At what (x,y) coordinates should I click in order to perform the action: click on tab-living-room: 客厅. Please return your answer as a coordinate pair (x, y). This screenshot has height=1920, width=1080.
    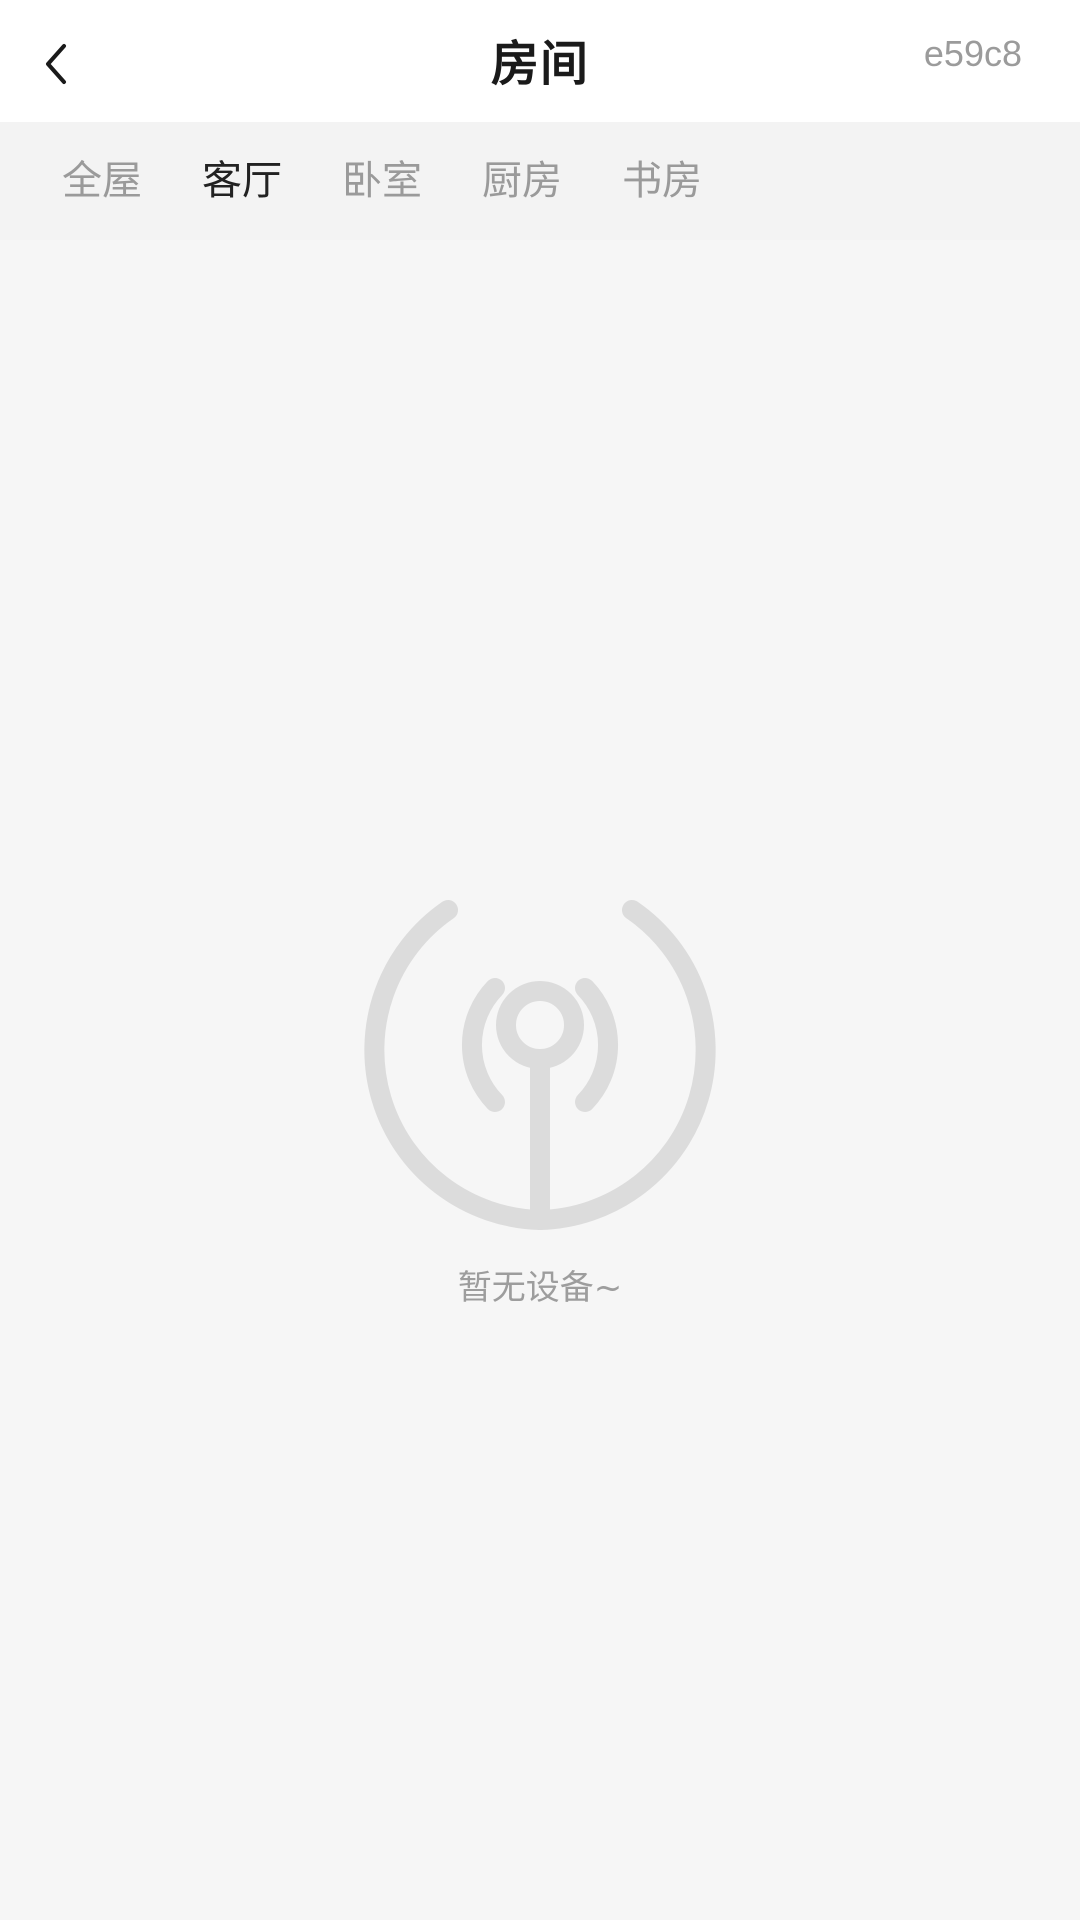
    Looking at the image, I should click on (242, 181).